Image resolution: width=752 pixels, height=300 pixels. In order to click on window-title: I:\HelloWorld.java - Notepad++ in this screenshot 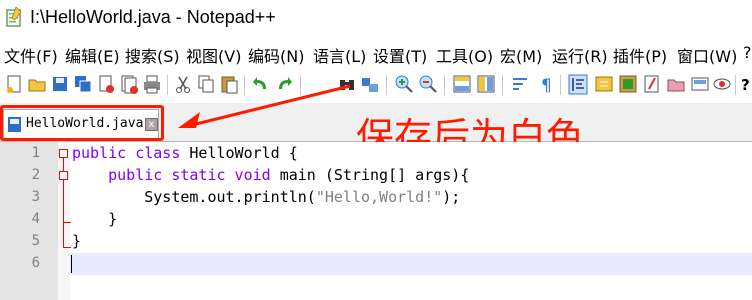, I will do `click(153, 17)`.